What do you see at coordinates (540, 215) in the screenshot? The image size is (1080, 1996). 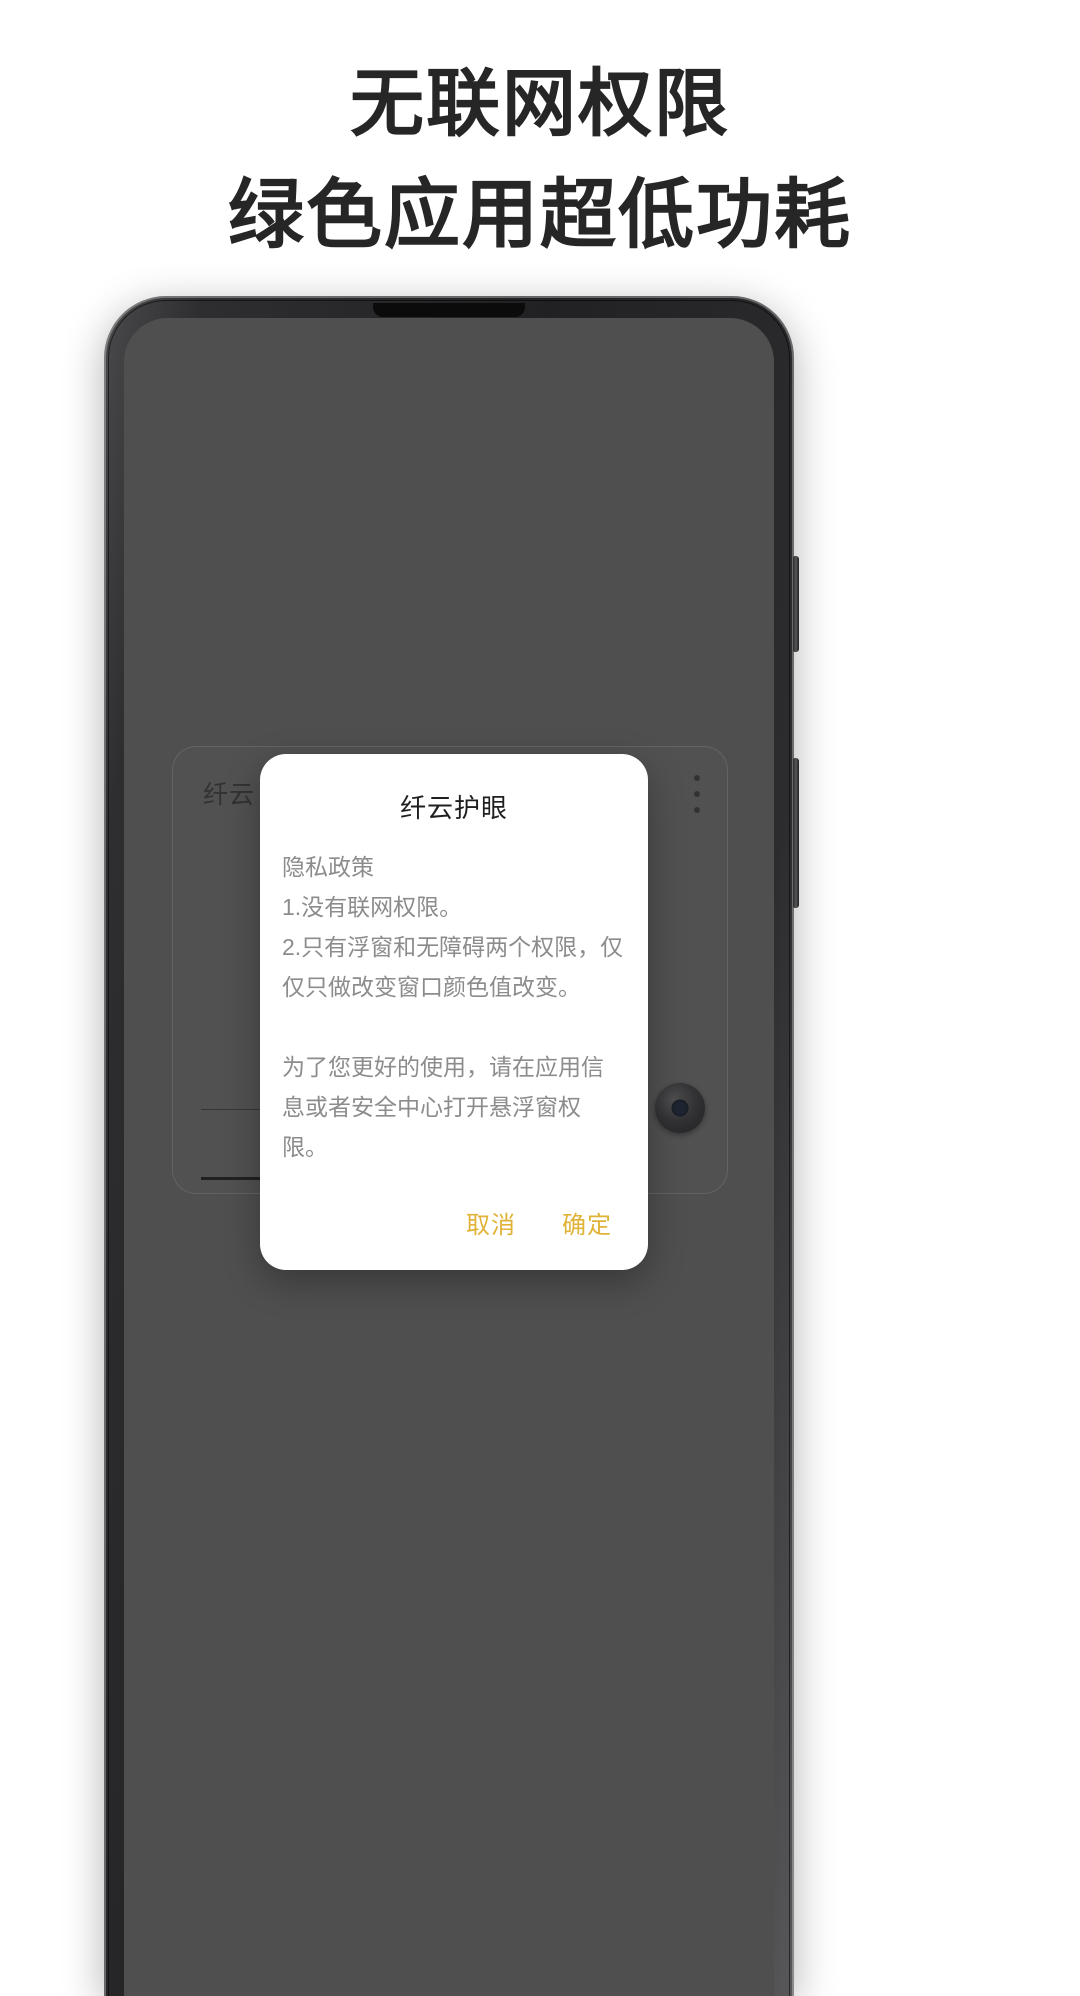 I see `headline-line-2: 绿色应用超低功耗` at bounding box center [540, 215].